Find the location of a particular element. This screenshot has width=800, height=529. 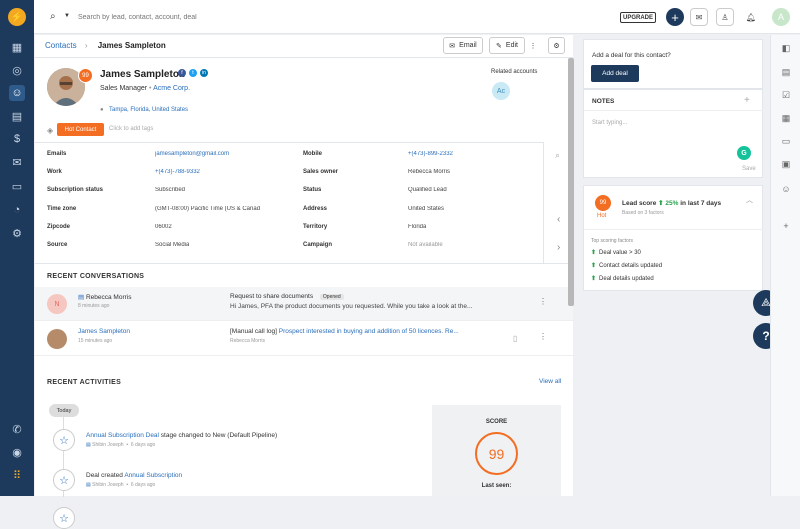

apps-grid-icon: ⠿ is located at coordinates (17, 475).